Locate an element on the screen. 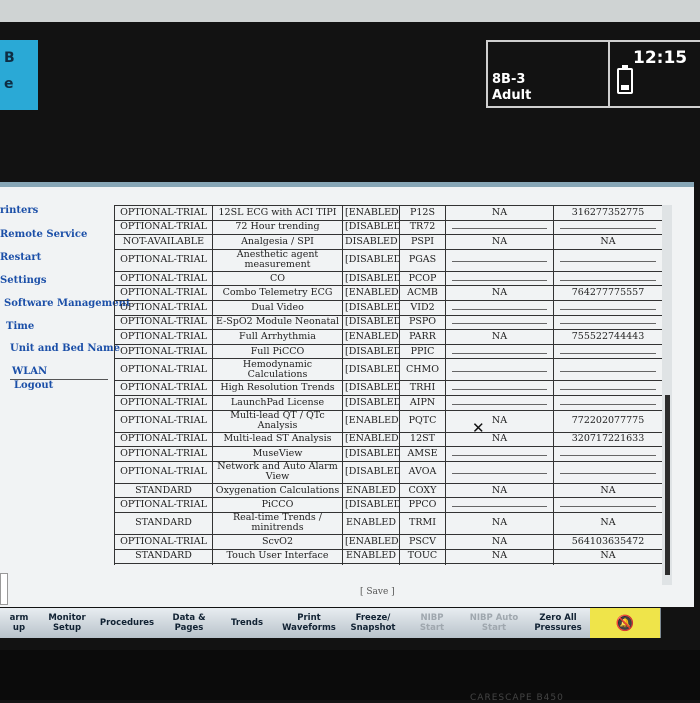 The image size is (700, 703). save-button: [ Save ] is located at coordinates (377, 592).